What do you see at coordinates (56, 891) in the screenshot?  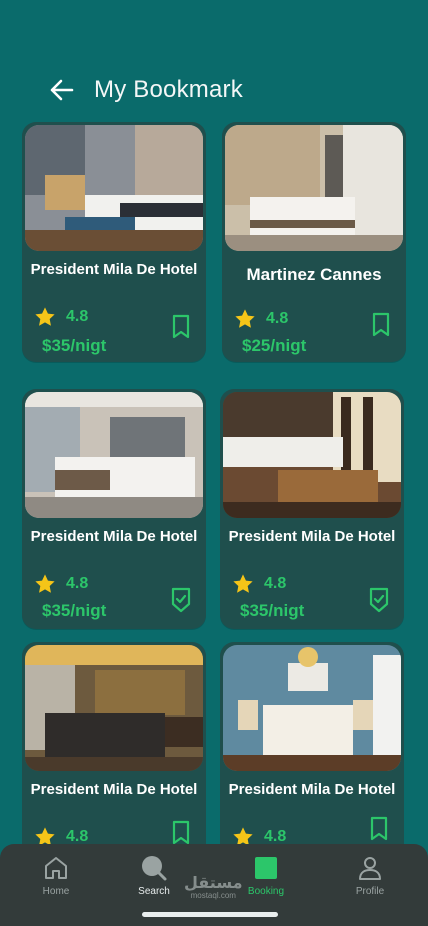 I see `nav-label-home: Home` at bounding box center [56, 891].